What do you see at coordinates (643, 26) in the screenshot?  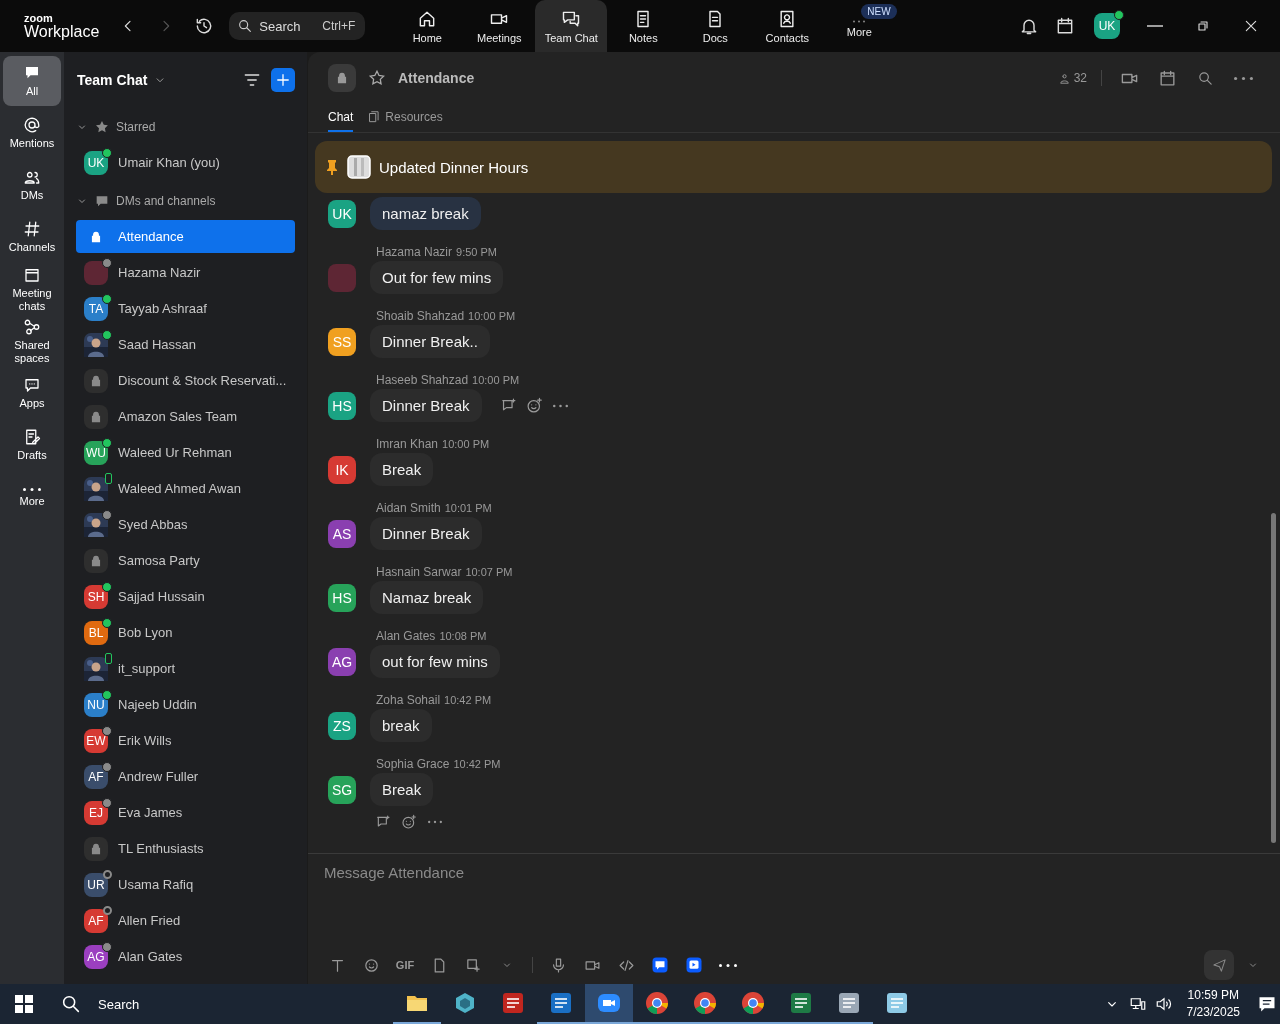 I see `nav-tab: Notes` at bounding box center [643, 26].